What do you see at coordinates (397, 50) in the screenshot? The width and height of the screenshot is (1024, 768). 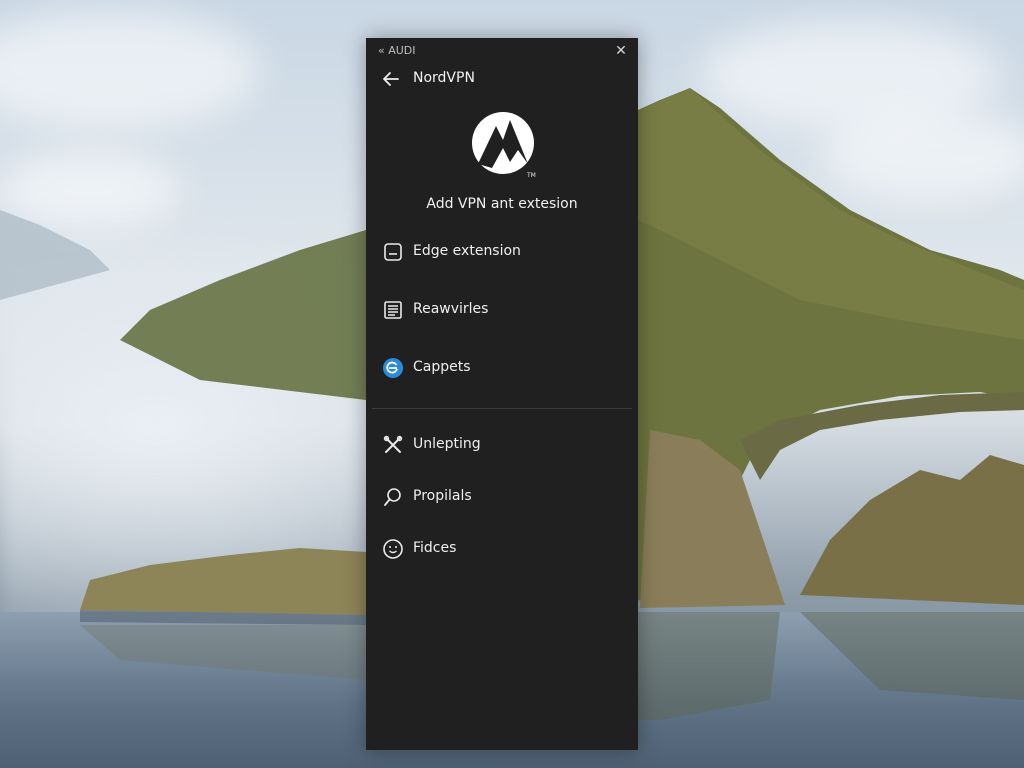 I see `app-title: « AUDI` at bounding box center [397, 50].